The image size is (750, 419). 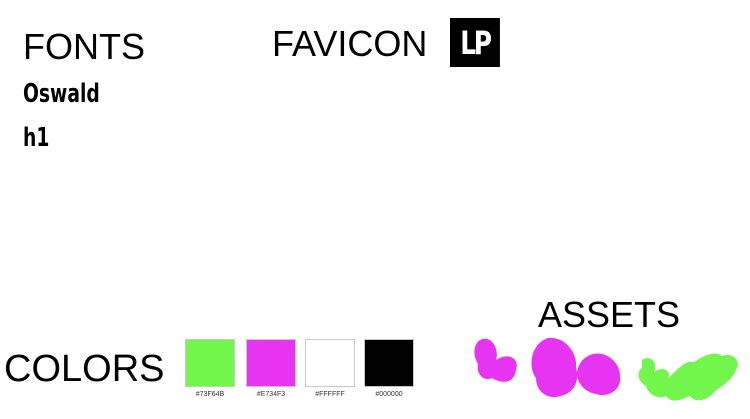 What do you see at coordinates (609, 314) in the screenshot?
I see `assets-heading: ASSETS` at bounding box center [609, 314].